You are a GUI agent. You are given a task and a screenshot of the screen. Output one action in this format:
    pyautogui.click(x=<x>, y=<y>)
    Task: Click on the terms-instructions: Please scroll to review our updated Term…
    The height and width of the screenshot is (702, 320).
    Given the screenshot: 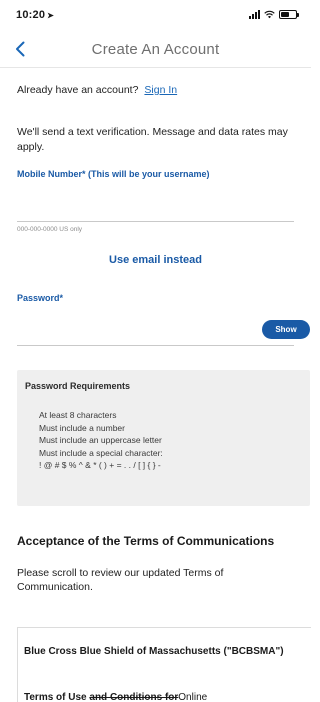 What is the action you would take?
    pyautogui.click(x=120, y=580)
    